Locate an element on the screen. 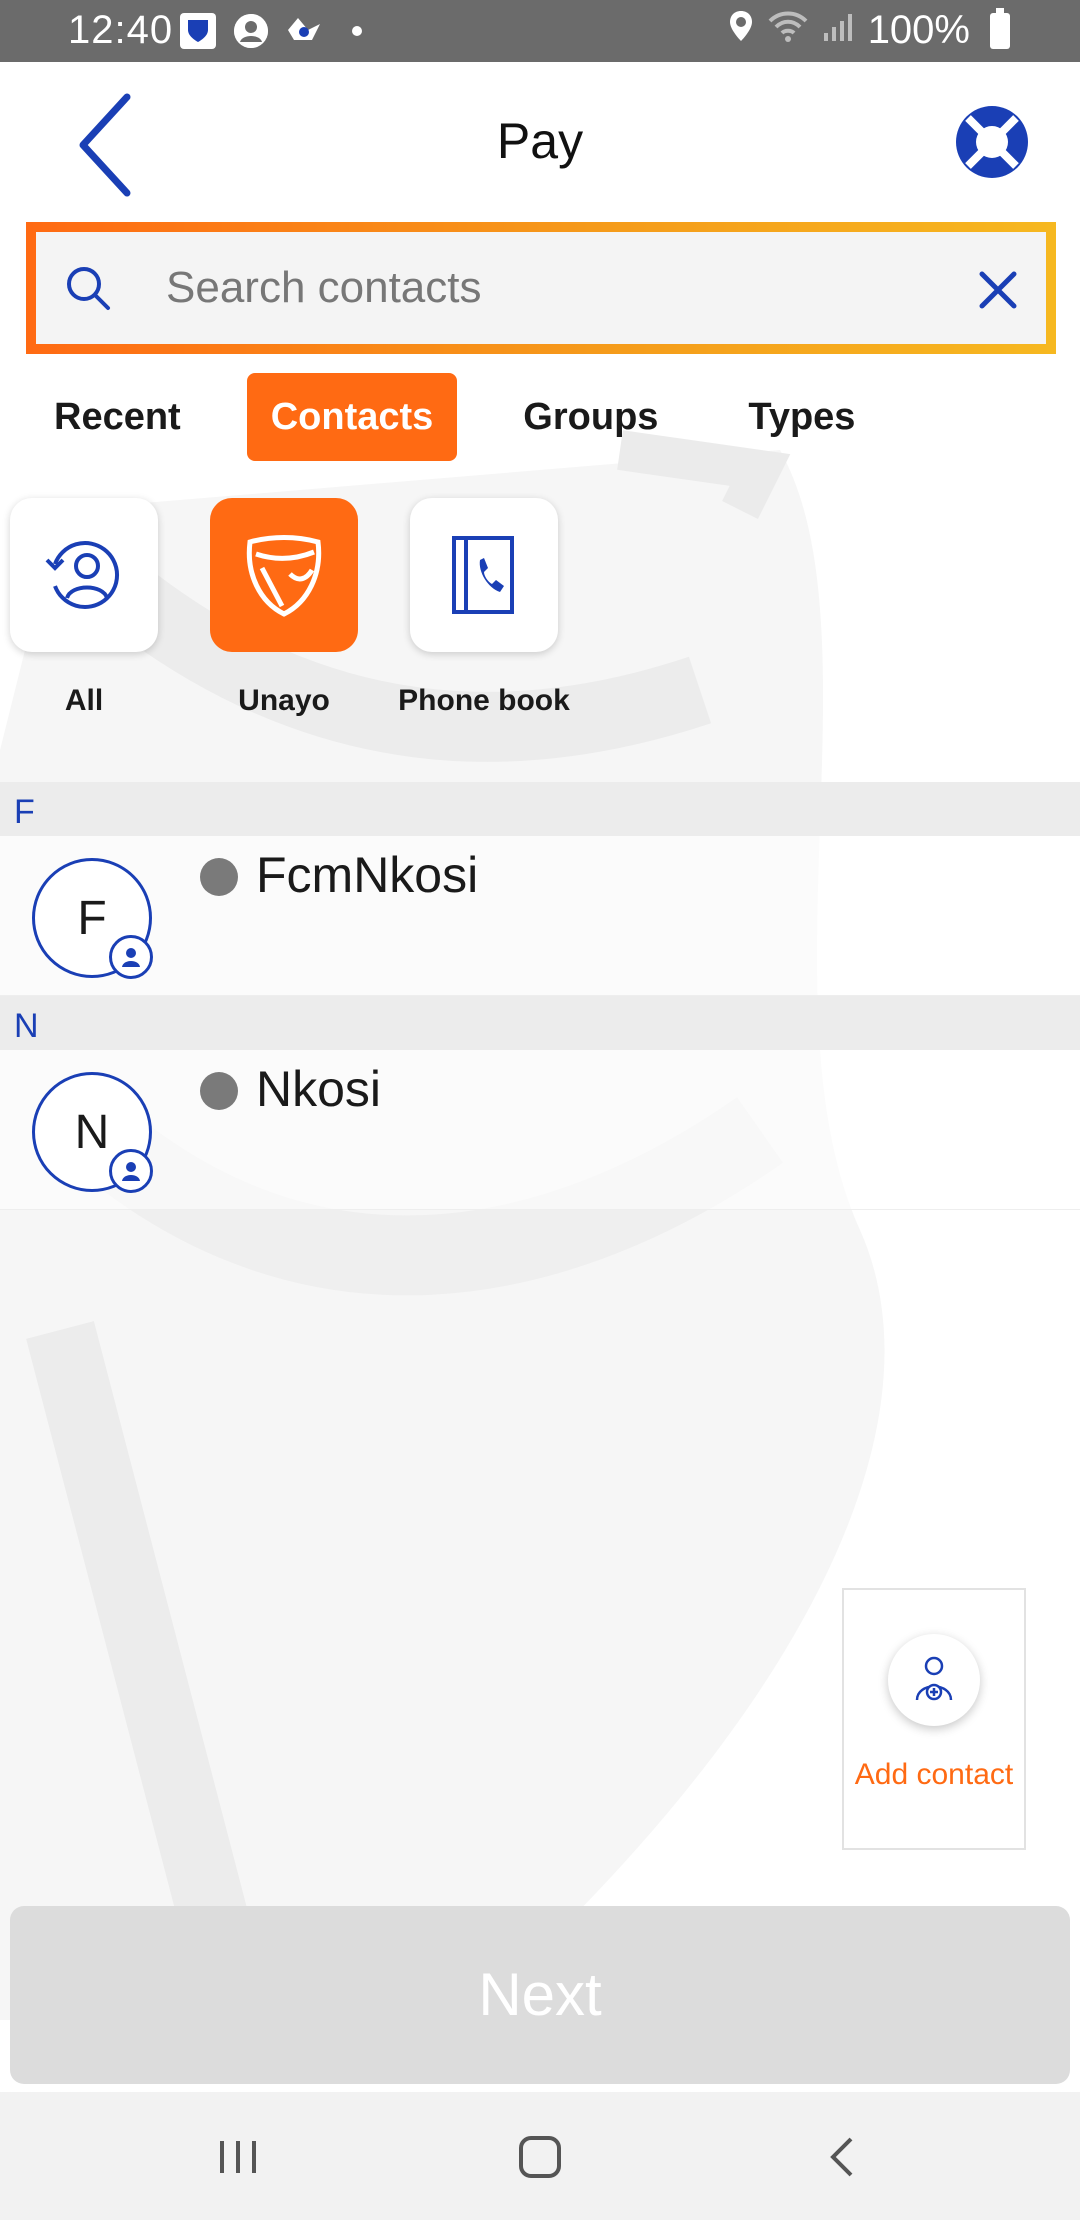 The width and height of the screenshot is (1080, 2220). add-contact-button: Add contact is located at coordinates (934, 1719).